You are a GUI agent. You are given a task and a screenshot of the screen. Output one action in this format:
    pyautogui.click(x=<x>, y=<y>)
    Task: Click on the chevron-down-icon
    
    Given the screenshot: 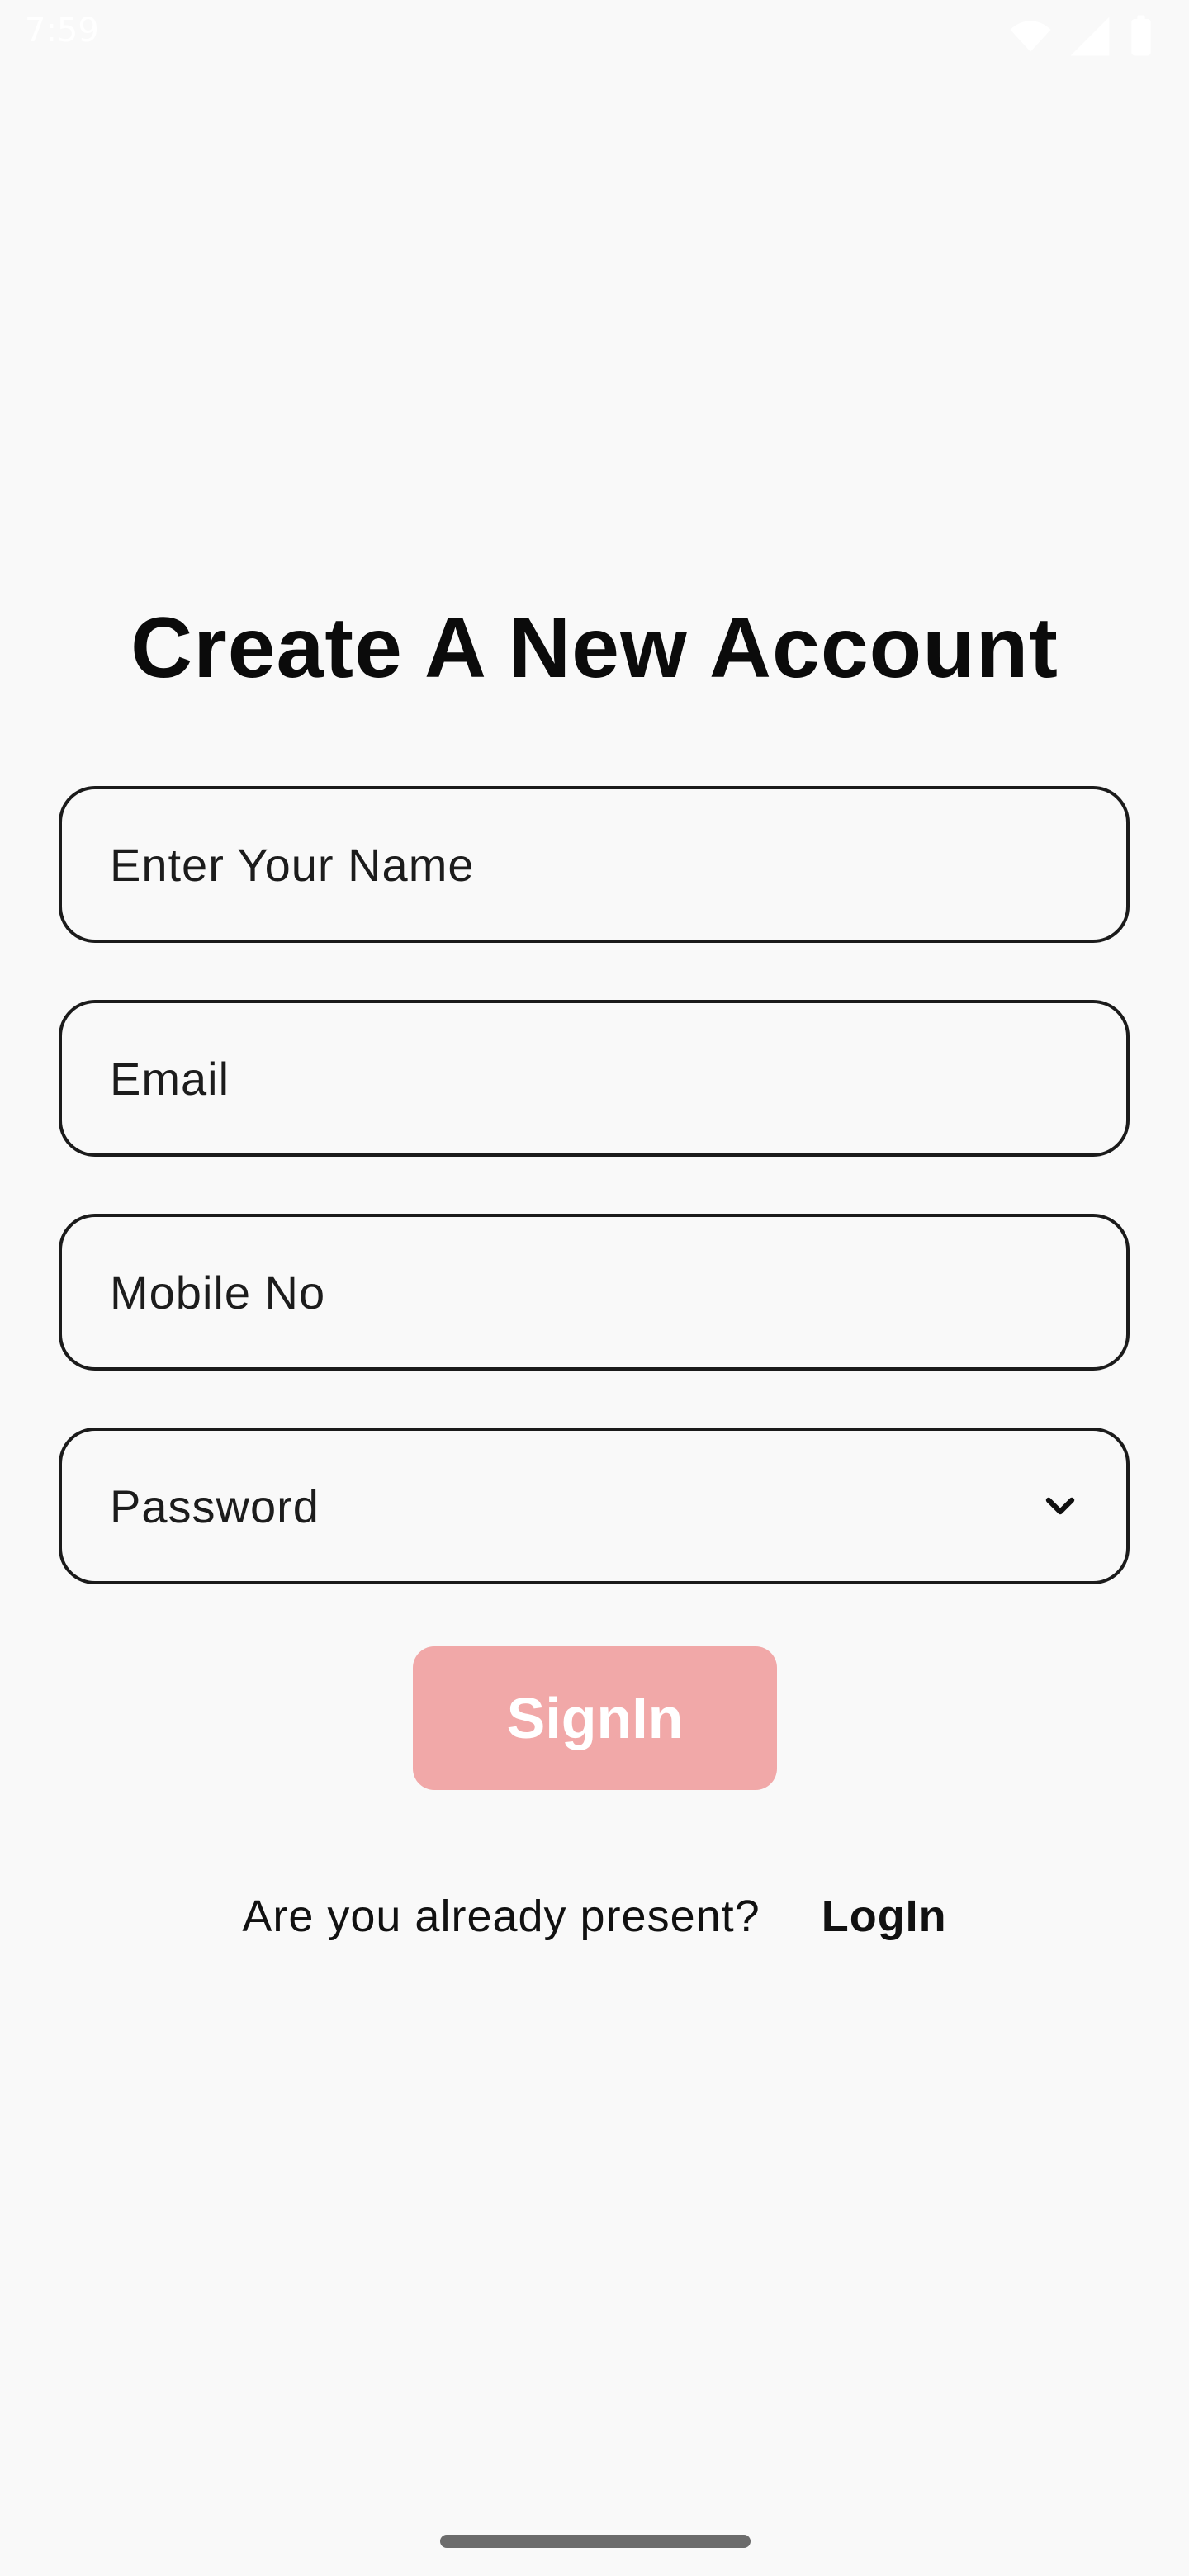 What is the action you would take?
    pyautogui.click(x=1060, y=1506)
    